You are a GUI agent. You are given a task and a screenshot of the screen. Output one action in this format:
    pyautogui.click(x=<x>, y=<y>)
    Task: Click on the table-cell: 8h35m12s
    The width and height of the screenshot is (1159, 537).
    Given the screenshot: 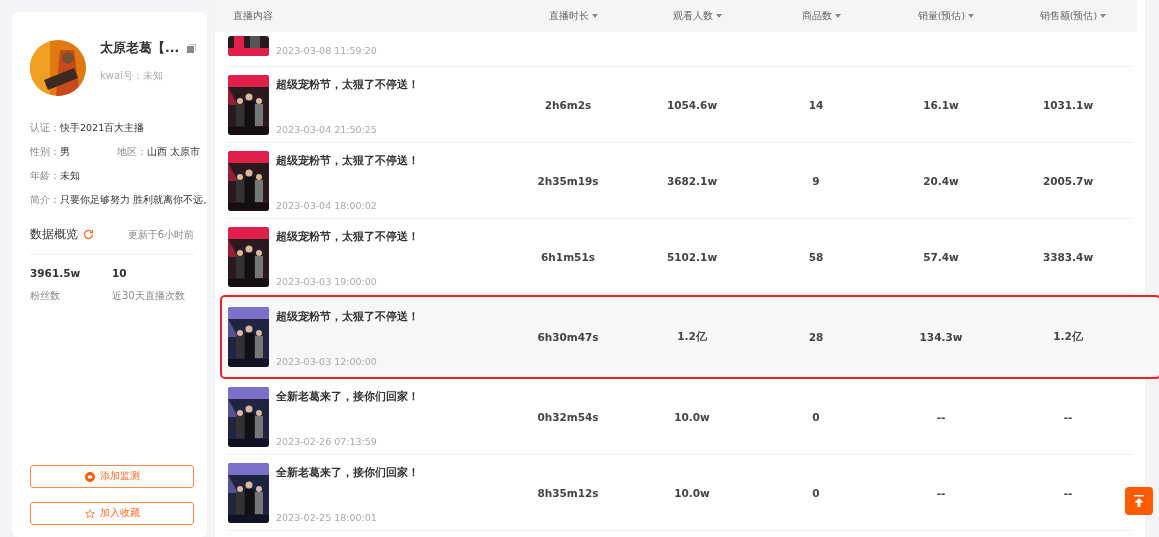 What is the action you would take?
    pyautogui.click(x=568, y=492)
    